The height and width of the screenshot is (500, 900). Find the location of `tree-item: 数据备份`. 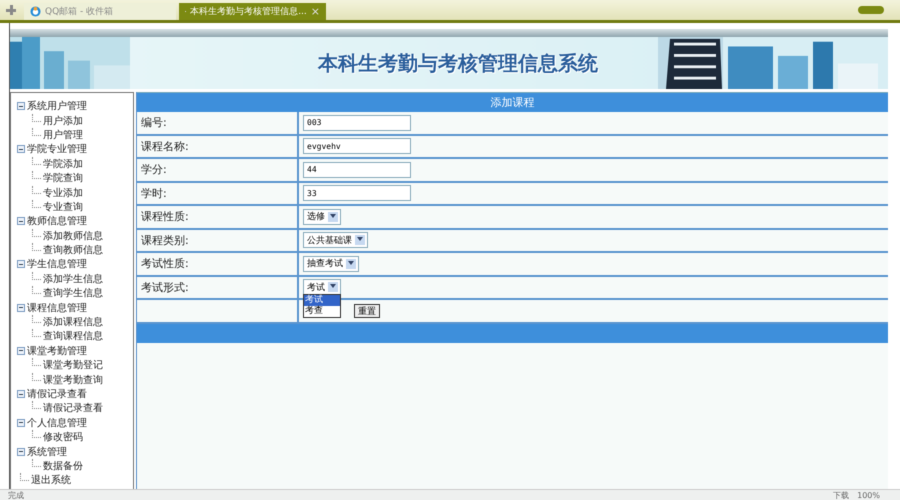

tree-item: 数据备份 is located at coordinates (63, 465).